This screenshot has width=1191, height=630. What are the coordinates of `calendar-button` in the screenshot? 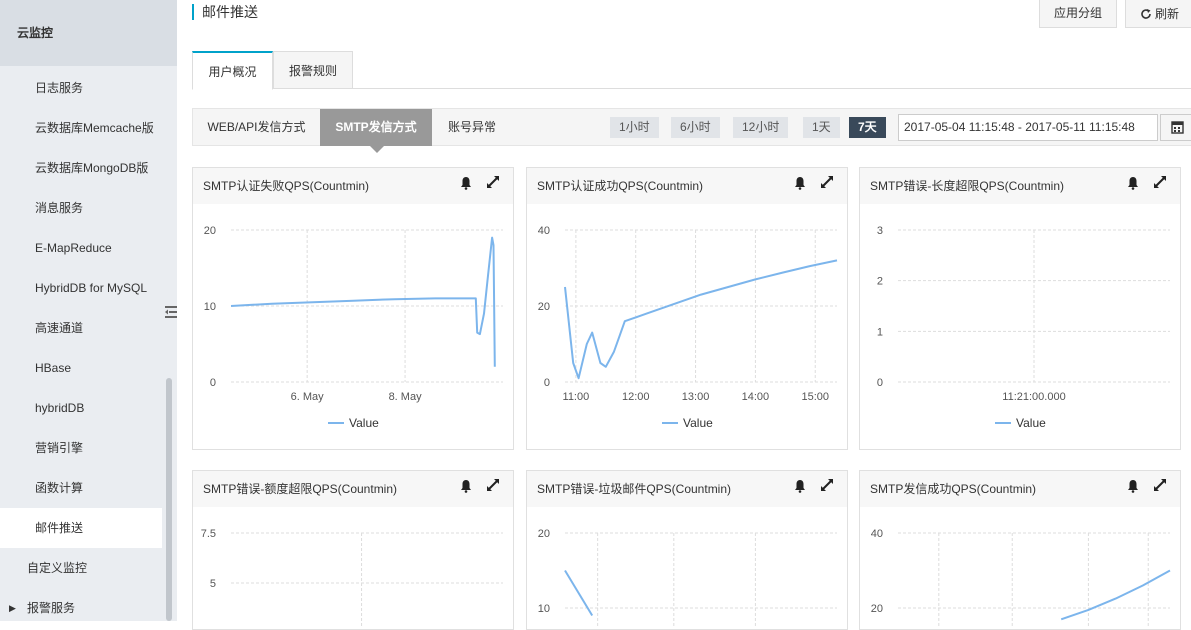 It's located at (1175, 127).